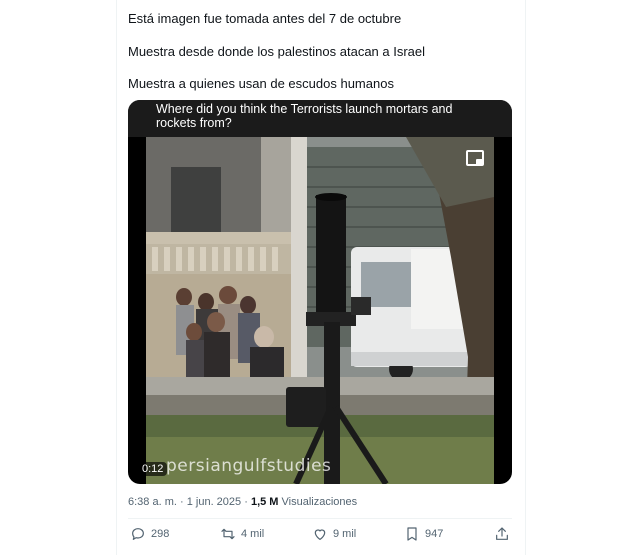  Describe the element at coordinates (160, 534) in the screenshot. I see `reply-count: 298` at that location.